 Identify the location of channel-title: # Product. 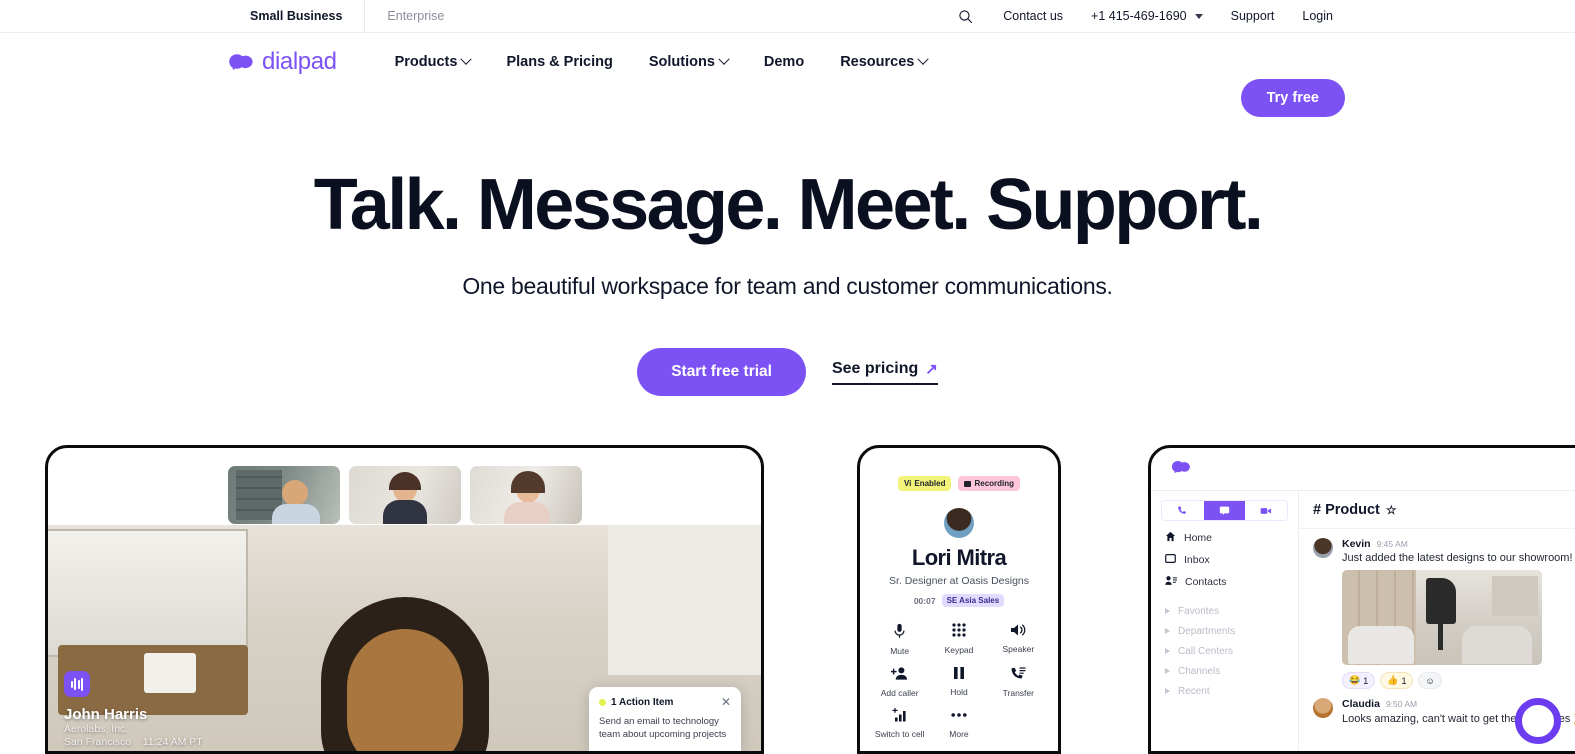
(1346, 510).